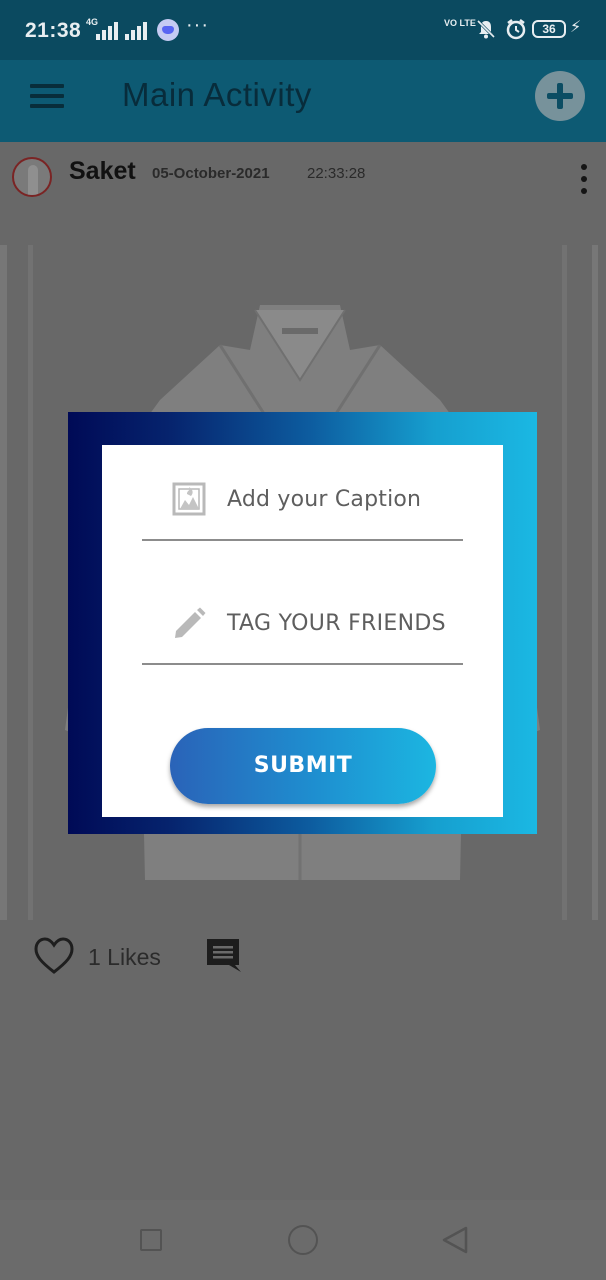 This screenshot has width=606, height=1280. Describe the element at coordinates (47, 96) in the screenshot. I see `menu-icon` at that location.